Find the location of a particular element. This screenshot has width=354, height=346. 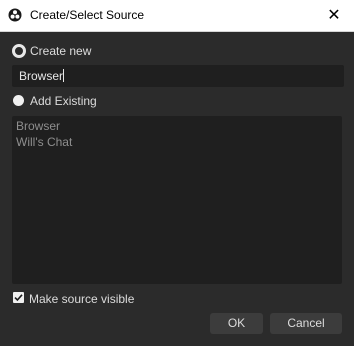

list-item: Will's Chat is located at coordinates (44, 142).